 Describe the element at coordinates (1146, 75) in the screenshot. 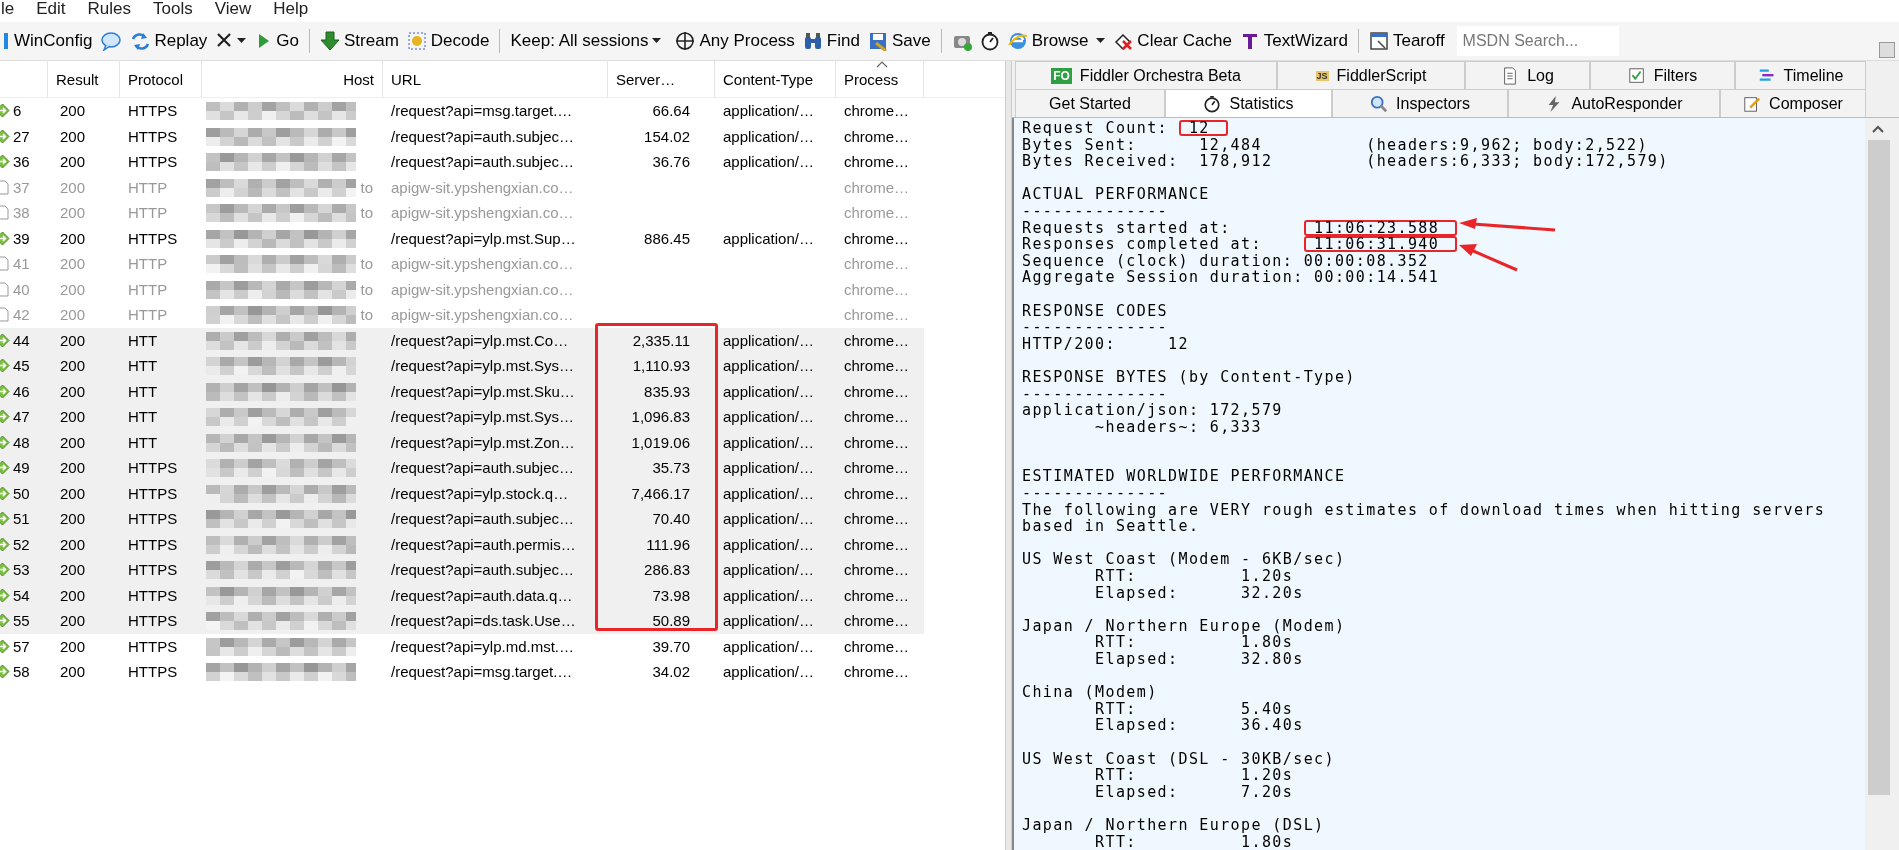

I see `tab: FO Fiddler Orchestra Beta` at that location.